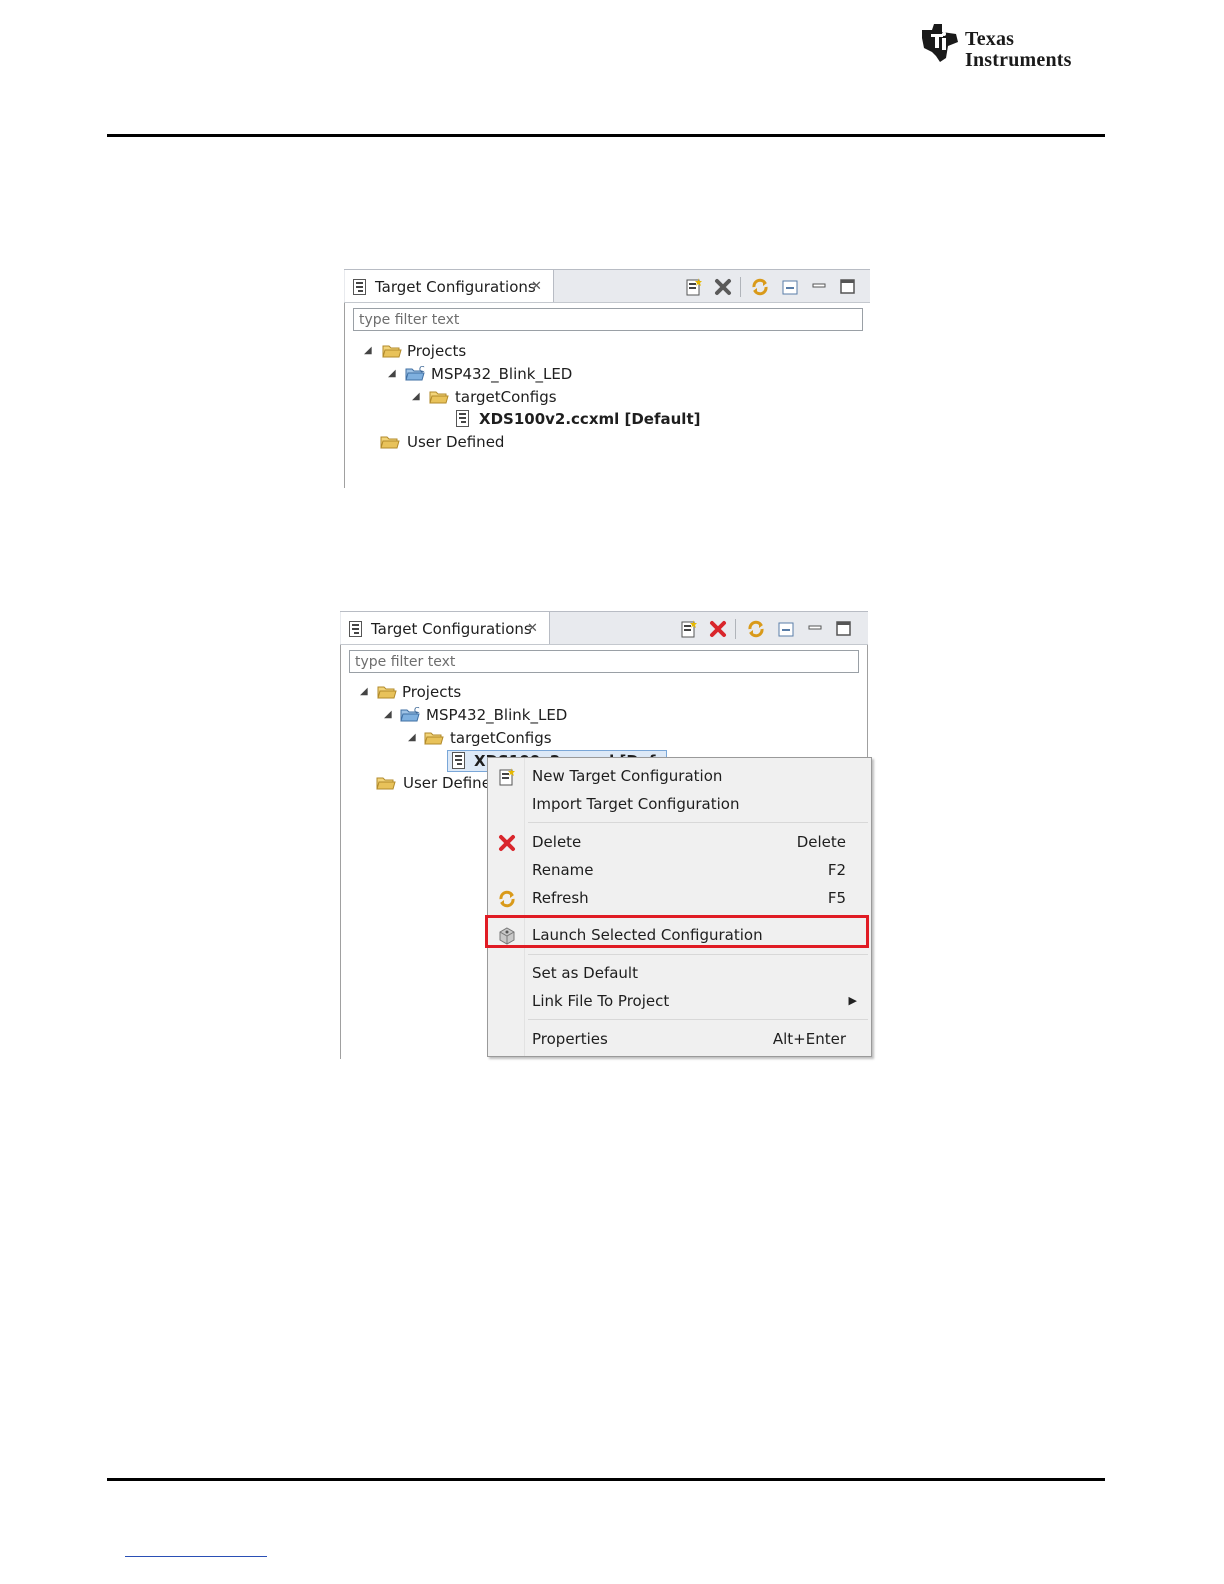 This screenshot has height=1584, width=1224. What do you see at coordinates (852, 1000) in the screenshot?
I see `submenu-arrow-icon: ▶` at bounding box center [852, 1000].